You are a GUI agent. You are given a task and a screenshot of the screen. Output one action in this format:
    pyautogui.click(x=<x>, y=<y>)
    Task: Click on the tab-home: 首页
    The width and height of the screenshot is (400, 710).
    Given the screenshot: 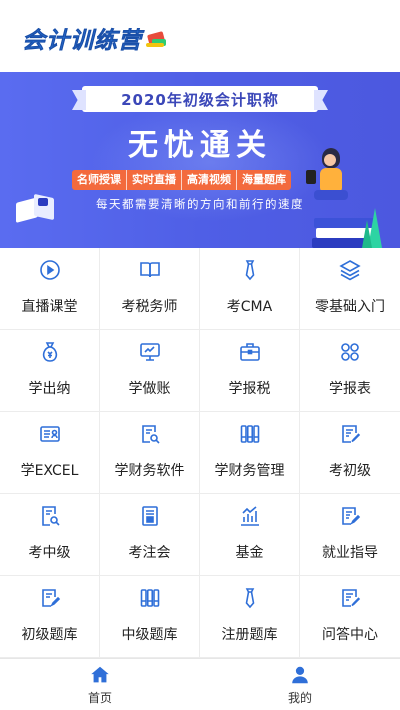 What is the action you would take?
    pyautogui.click(x=100, y=684)
    